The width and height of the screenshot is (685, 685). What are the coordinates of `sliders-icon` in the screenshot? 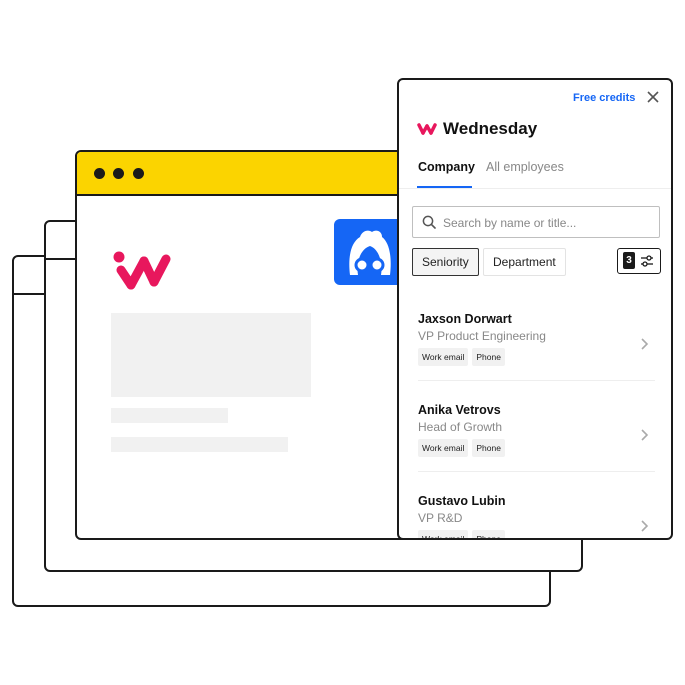 It's located at (647, 261).